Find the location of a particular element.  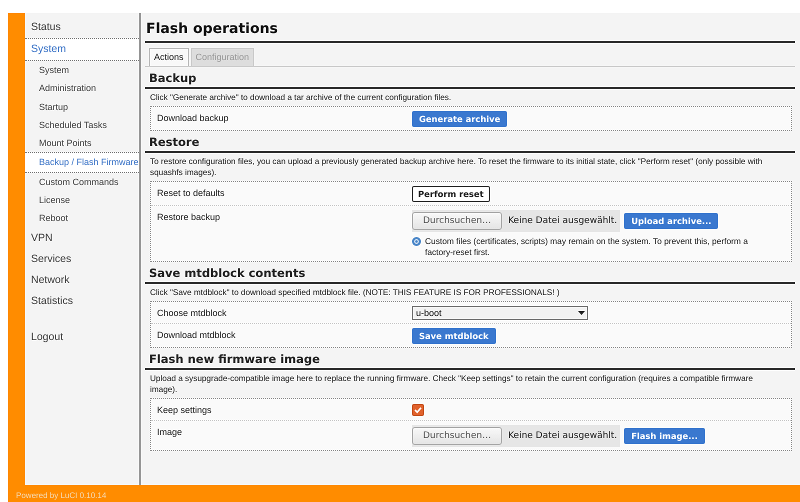

field-label: Reset to defaults is located at coordinates (191, 193).